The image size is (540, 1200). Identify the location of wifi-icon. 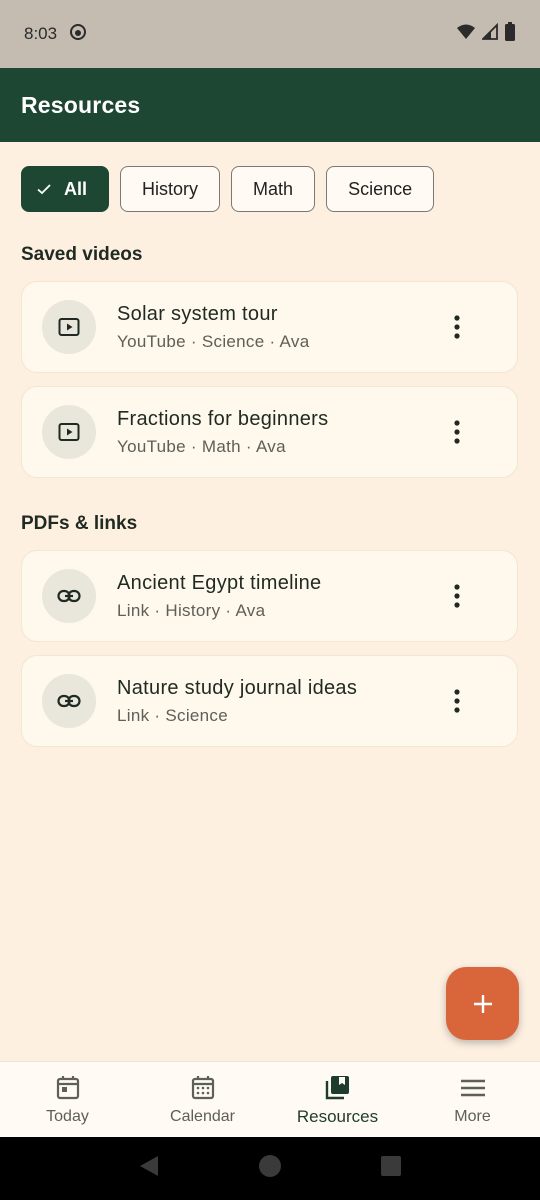
(466, 34).